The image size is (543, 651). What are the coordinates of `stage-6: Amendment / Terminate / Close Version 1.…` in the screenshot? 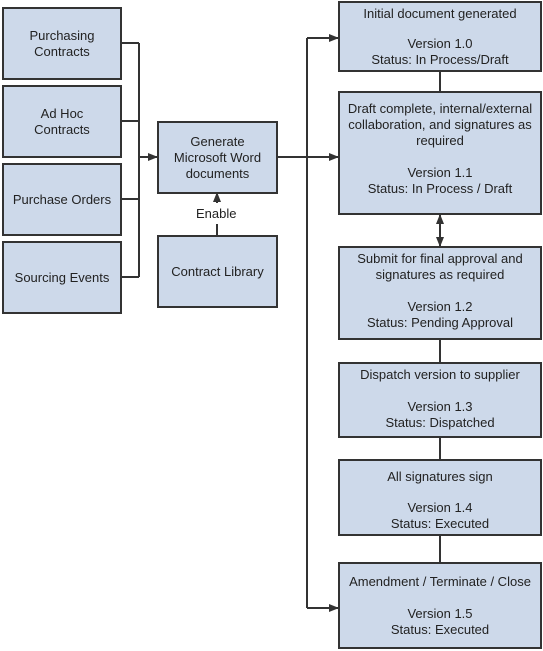 It's located at (440, 605).